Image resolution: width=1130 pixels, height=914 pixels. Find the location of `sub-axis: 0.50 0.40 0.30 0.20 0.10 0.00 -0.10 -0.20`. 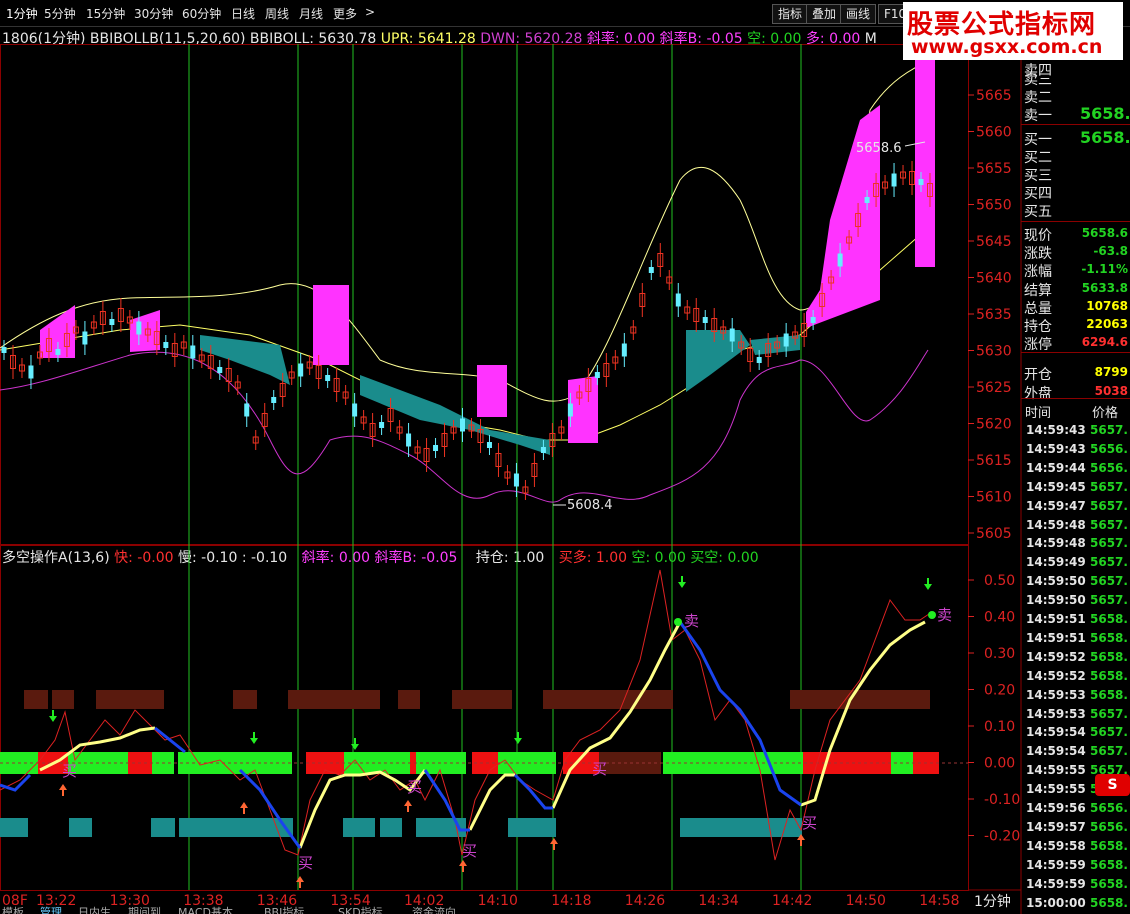

sub-axis: 0.50 0.40 0.30 0.20 0.10 0.00 -0.10 -0.20 is located at coordinates (994, 709).